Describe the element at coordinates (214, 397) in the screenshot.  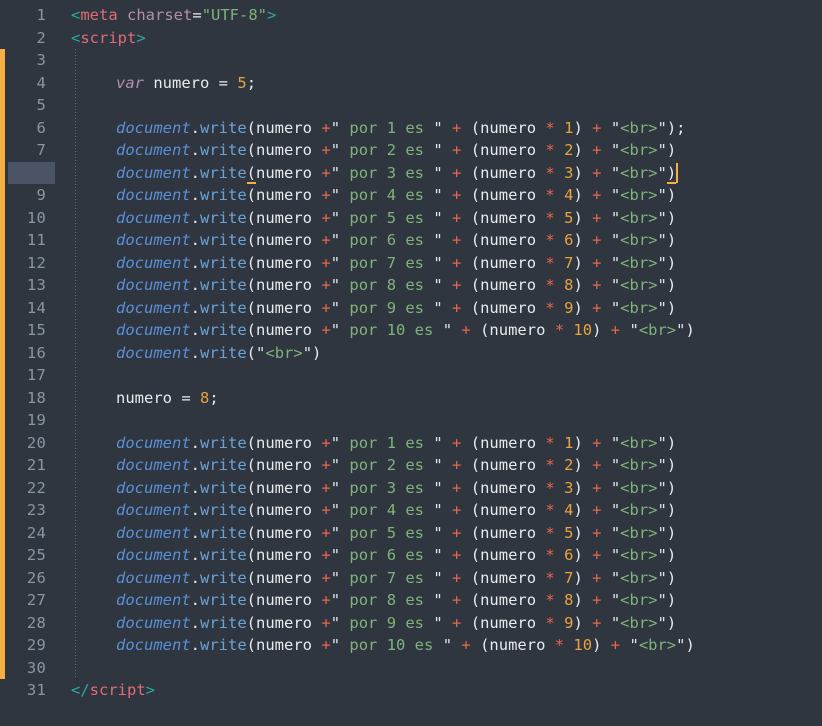
I see `token-punct: ;` at that location.